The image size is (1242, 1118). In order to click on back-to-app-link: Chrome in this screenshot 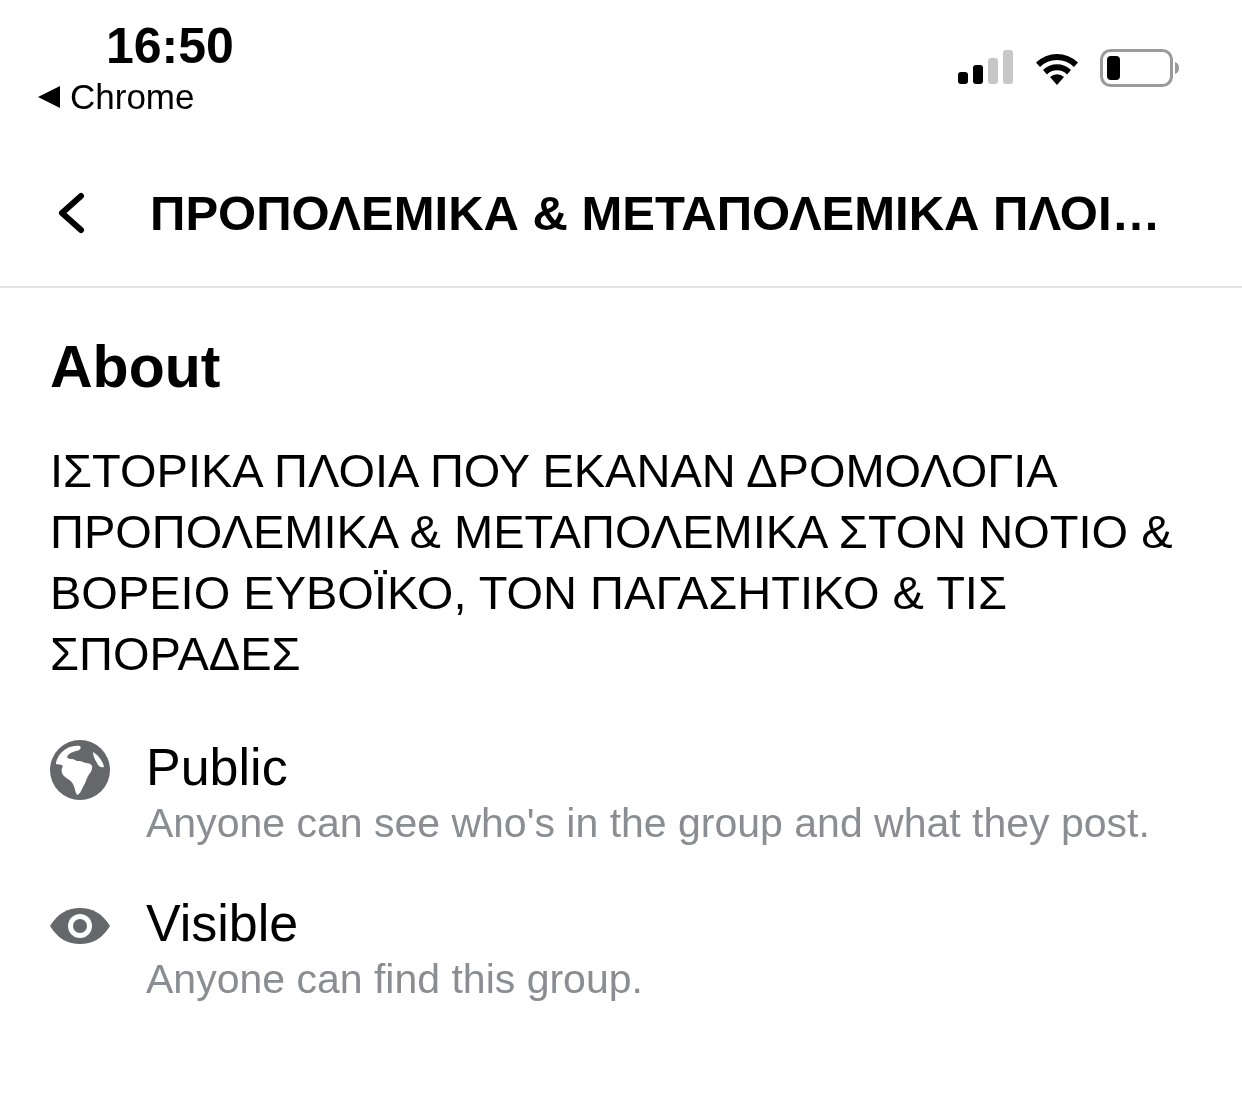, I will do `click(132, 97)`.